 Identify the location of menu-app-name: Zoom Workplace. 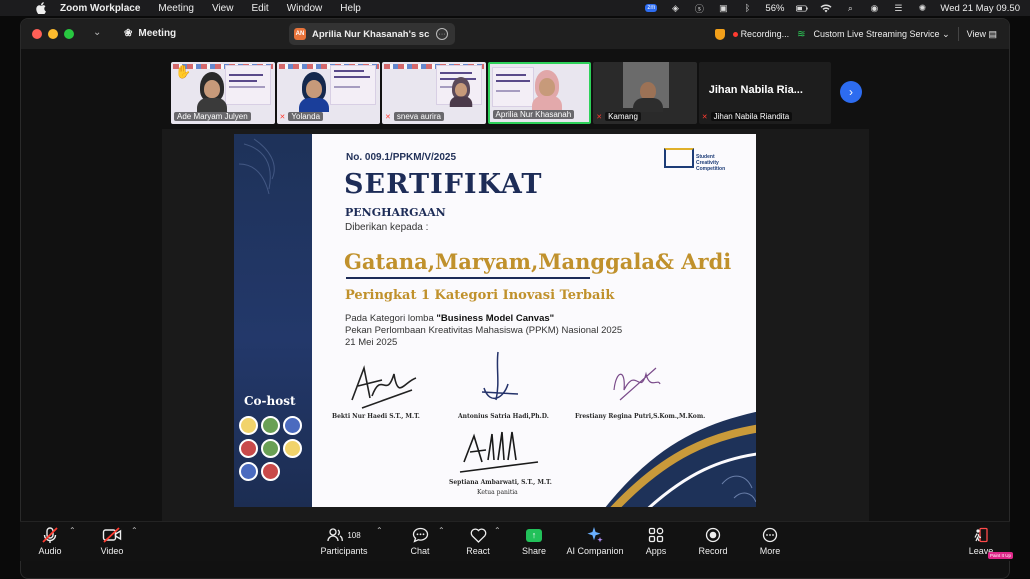
(100, 8).